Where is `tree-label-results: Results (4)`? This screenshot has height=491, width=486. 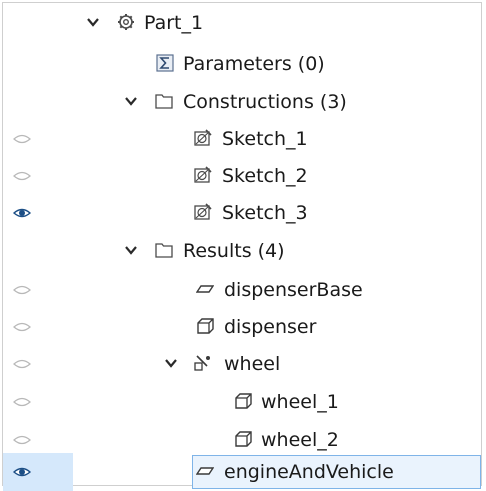 tree-label-results: Results (4) is located at coordinates (234, 251).